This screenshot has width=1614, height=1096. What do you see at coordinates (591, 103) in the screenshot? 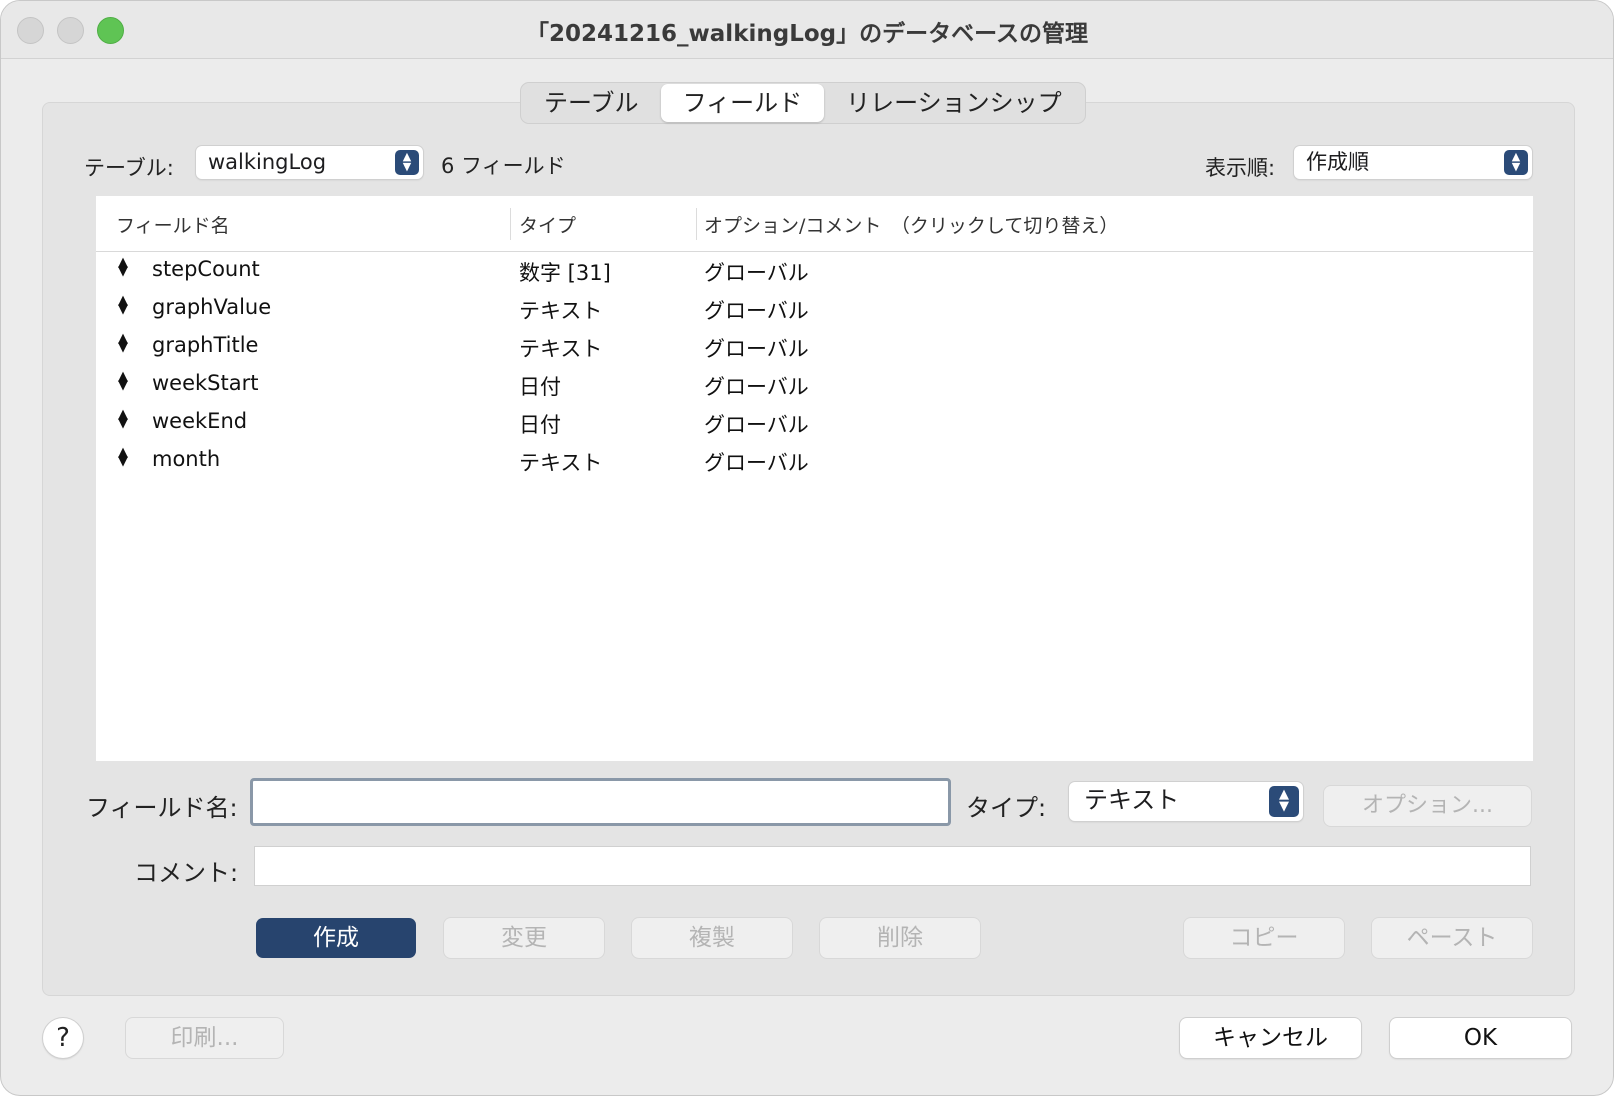
I see `tab-tables: テーブル` at bounding box center [591, 103].